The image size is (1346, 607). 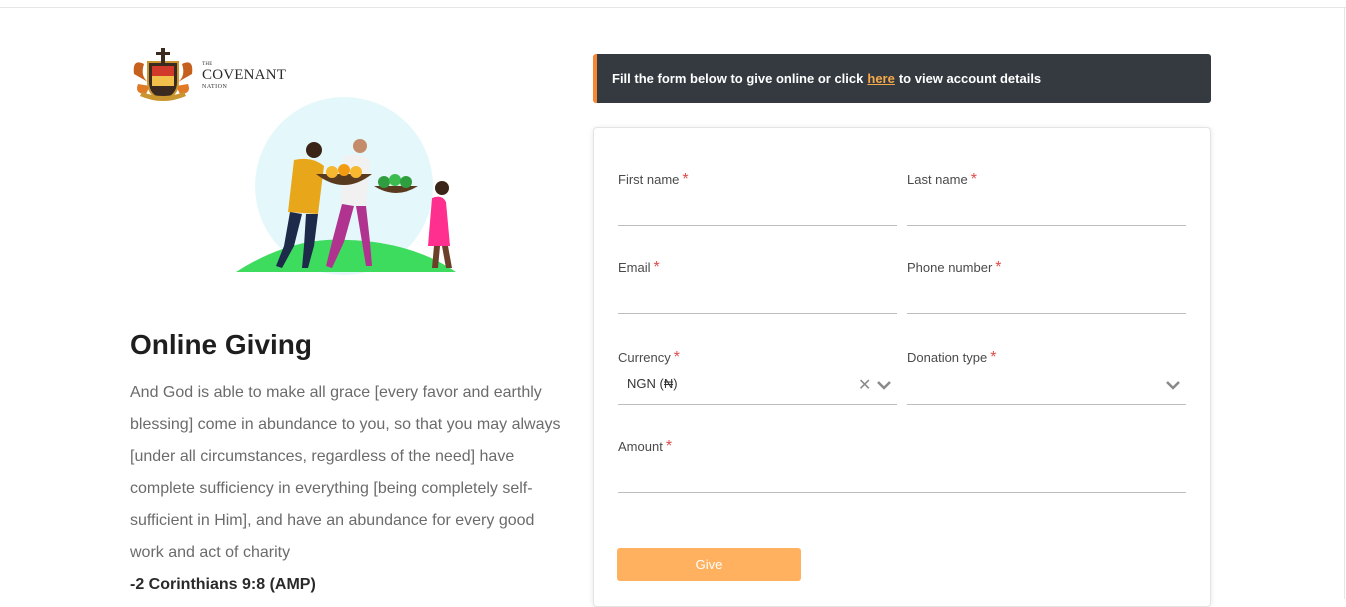 What do you see at coordinates (864, 385) in the screenshot?
I see `clear-icon: ✕` at bounding box center [864, 385].